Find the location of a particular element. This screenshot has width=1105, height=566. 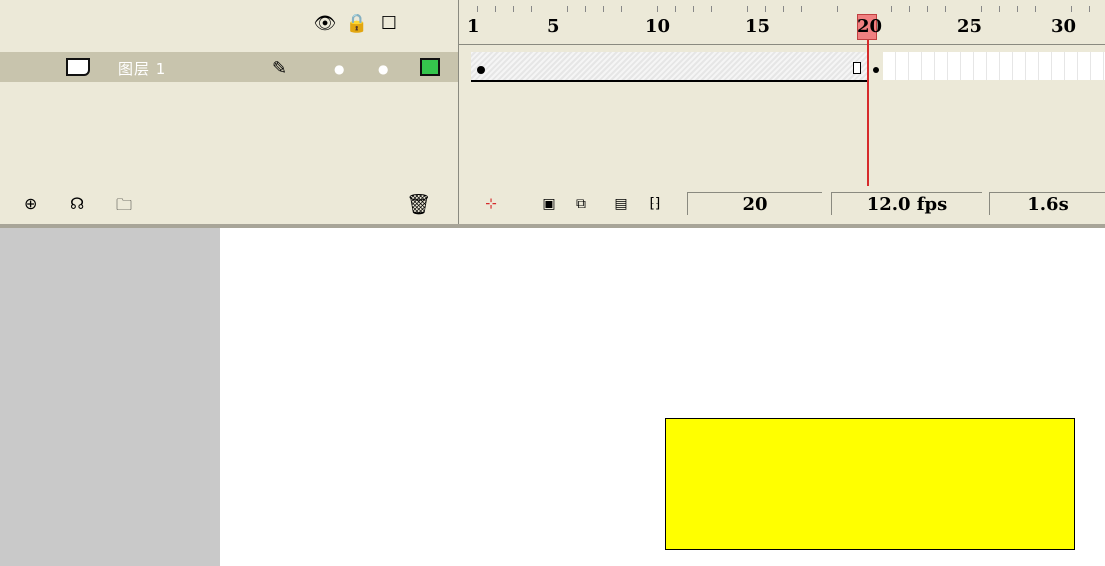

ruler-label-20: 20 is located at coordinates (870, 26).